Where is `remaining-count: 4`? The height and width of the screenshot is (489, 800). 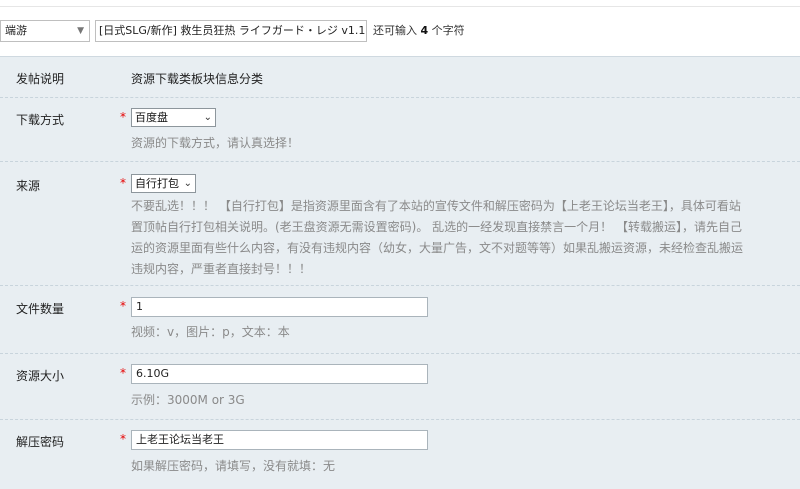 remaining-count: 4 is located at coordinates (424, 30).